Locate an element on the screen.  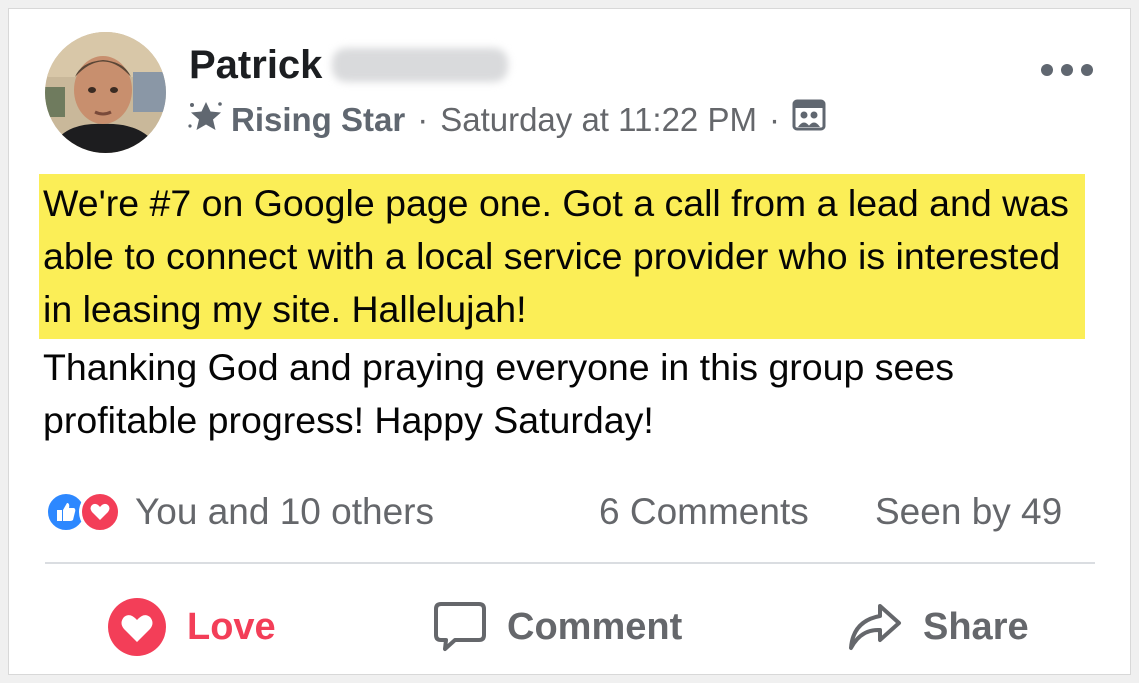
reactions-count: You and 10 others is located at coordinates (284, 512).